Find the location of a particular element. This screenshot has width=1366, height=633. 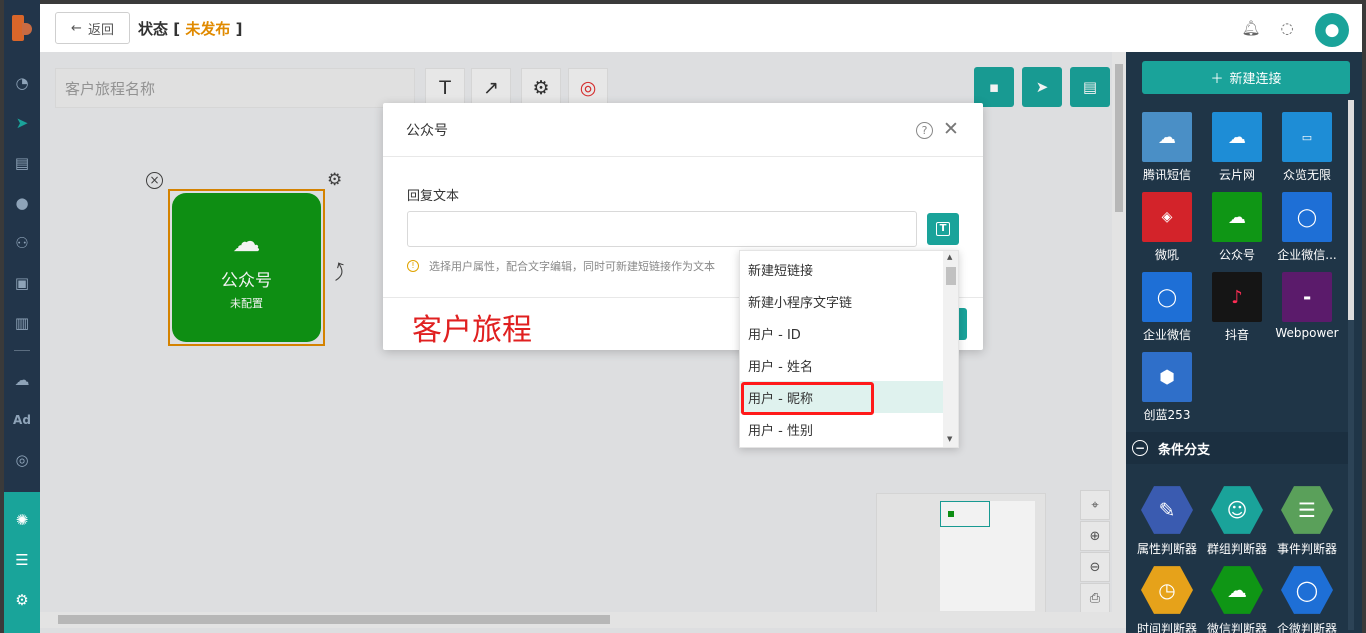

channel-label: 众览无限 is located at coordinates (1306, 175).